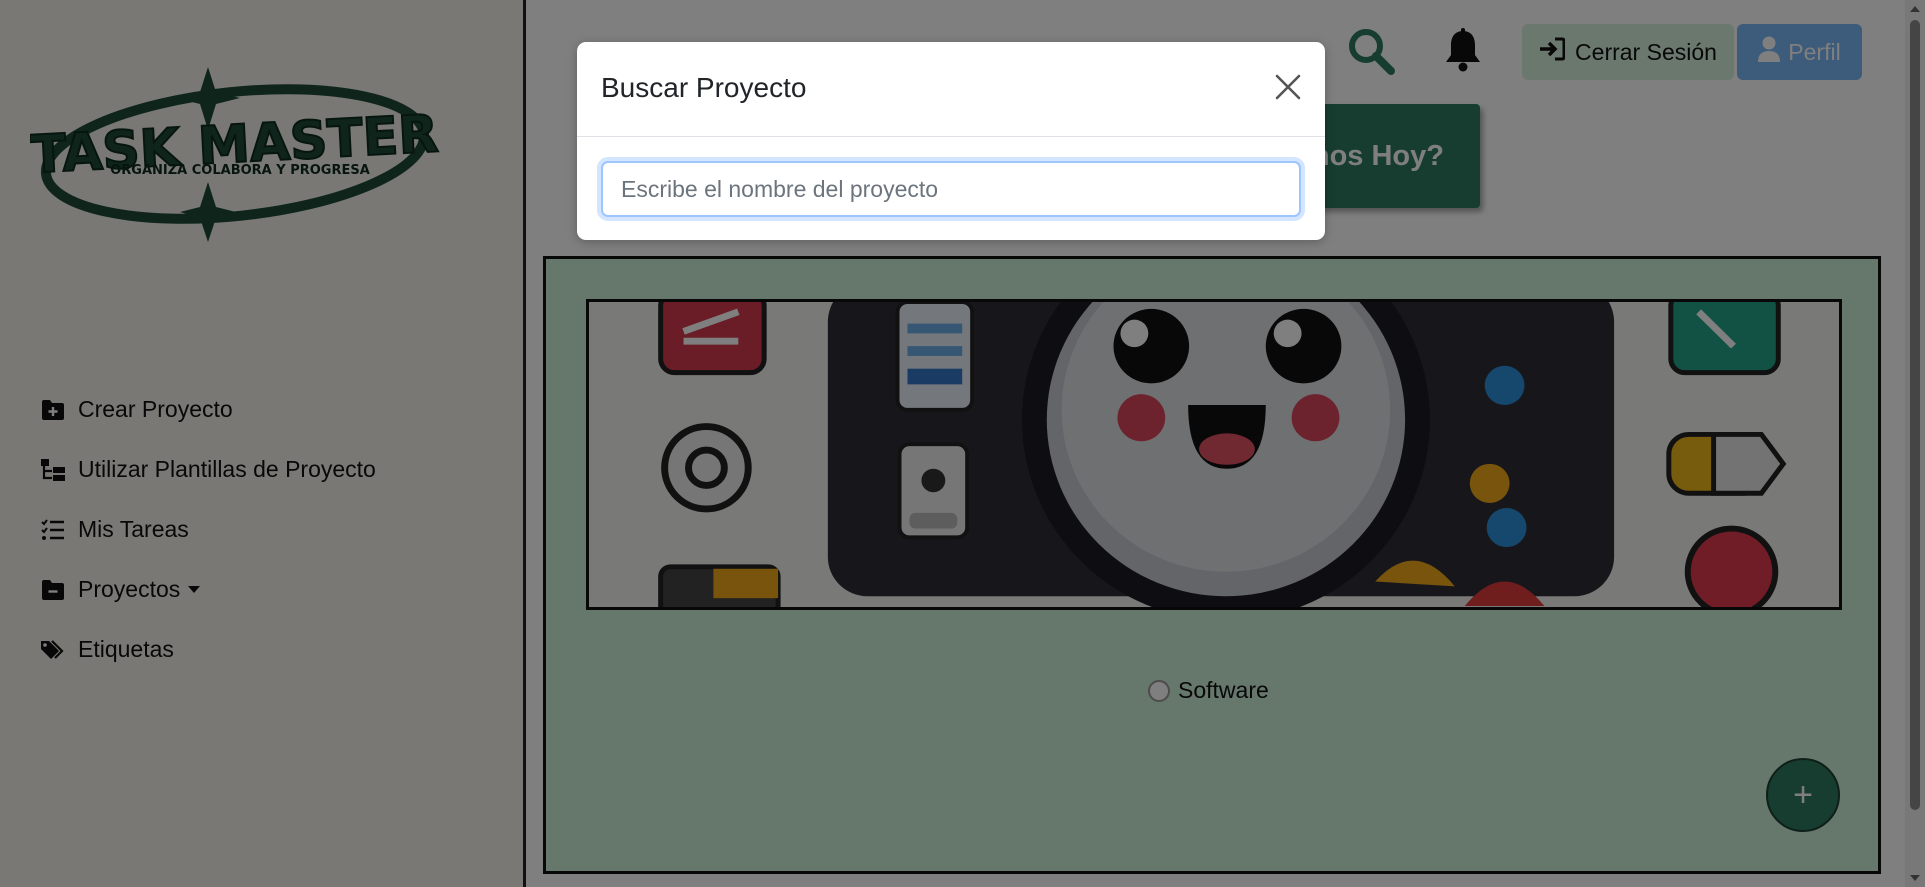 This screenshot has height=887, width=1925. What do you see at coordinates (1288, 87) in the screenshot?
I see `close-icon` at bounding box center [1288, 87].